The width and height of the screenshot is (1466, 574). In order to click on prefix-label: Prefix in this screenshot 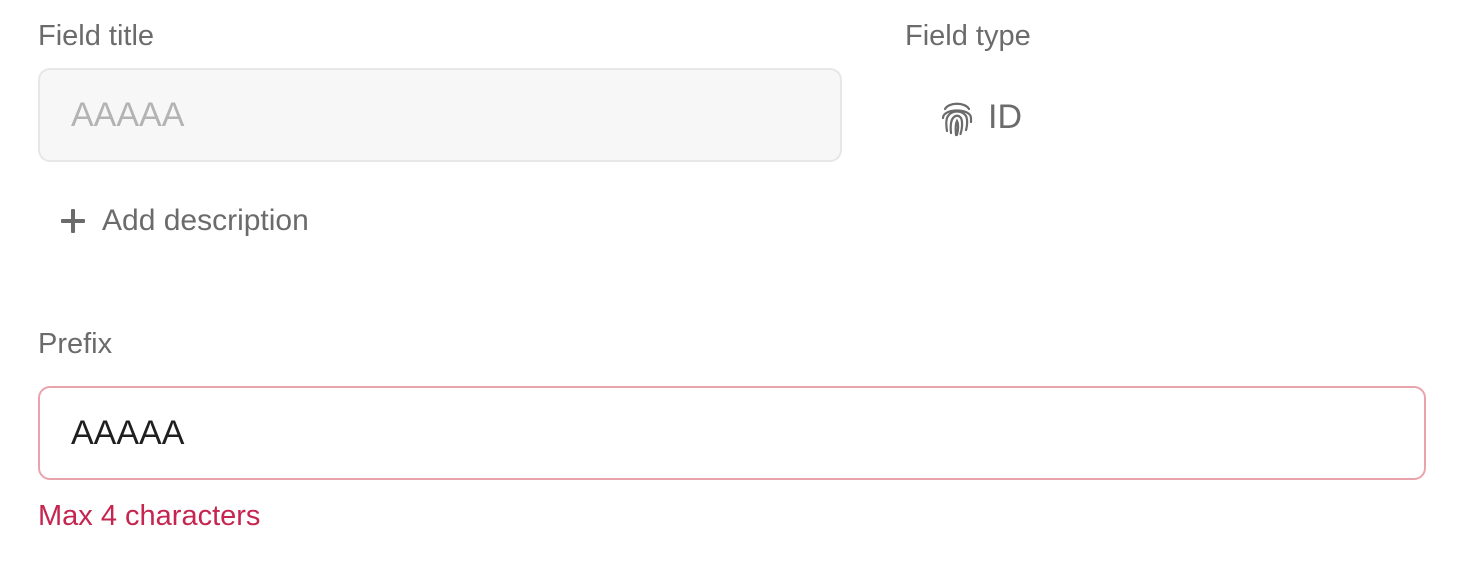, I will do `click(75, 344)`.